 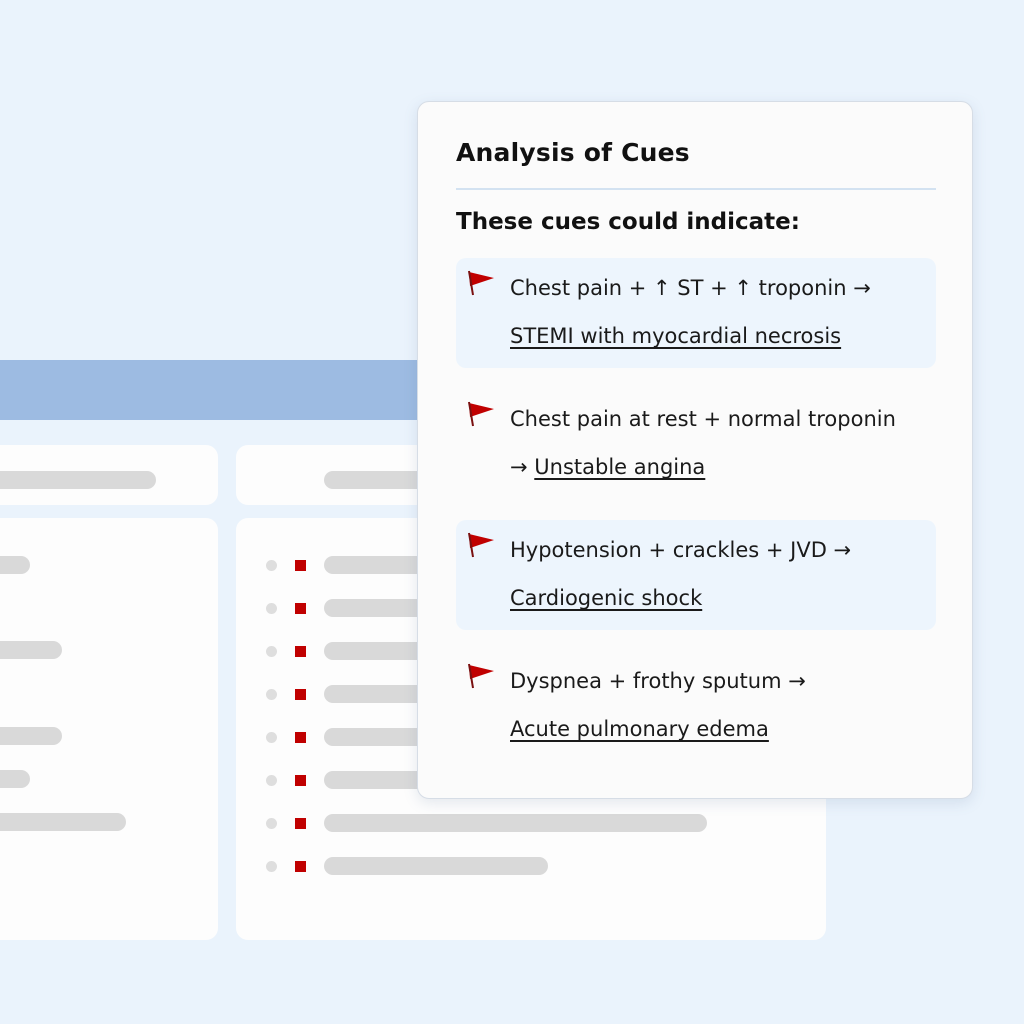 I want to click on diagnosis-link: Acute pulmonary edema, so click(x=639, y=729).